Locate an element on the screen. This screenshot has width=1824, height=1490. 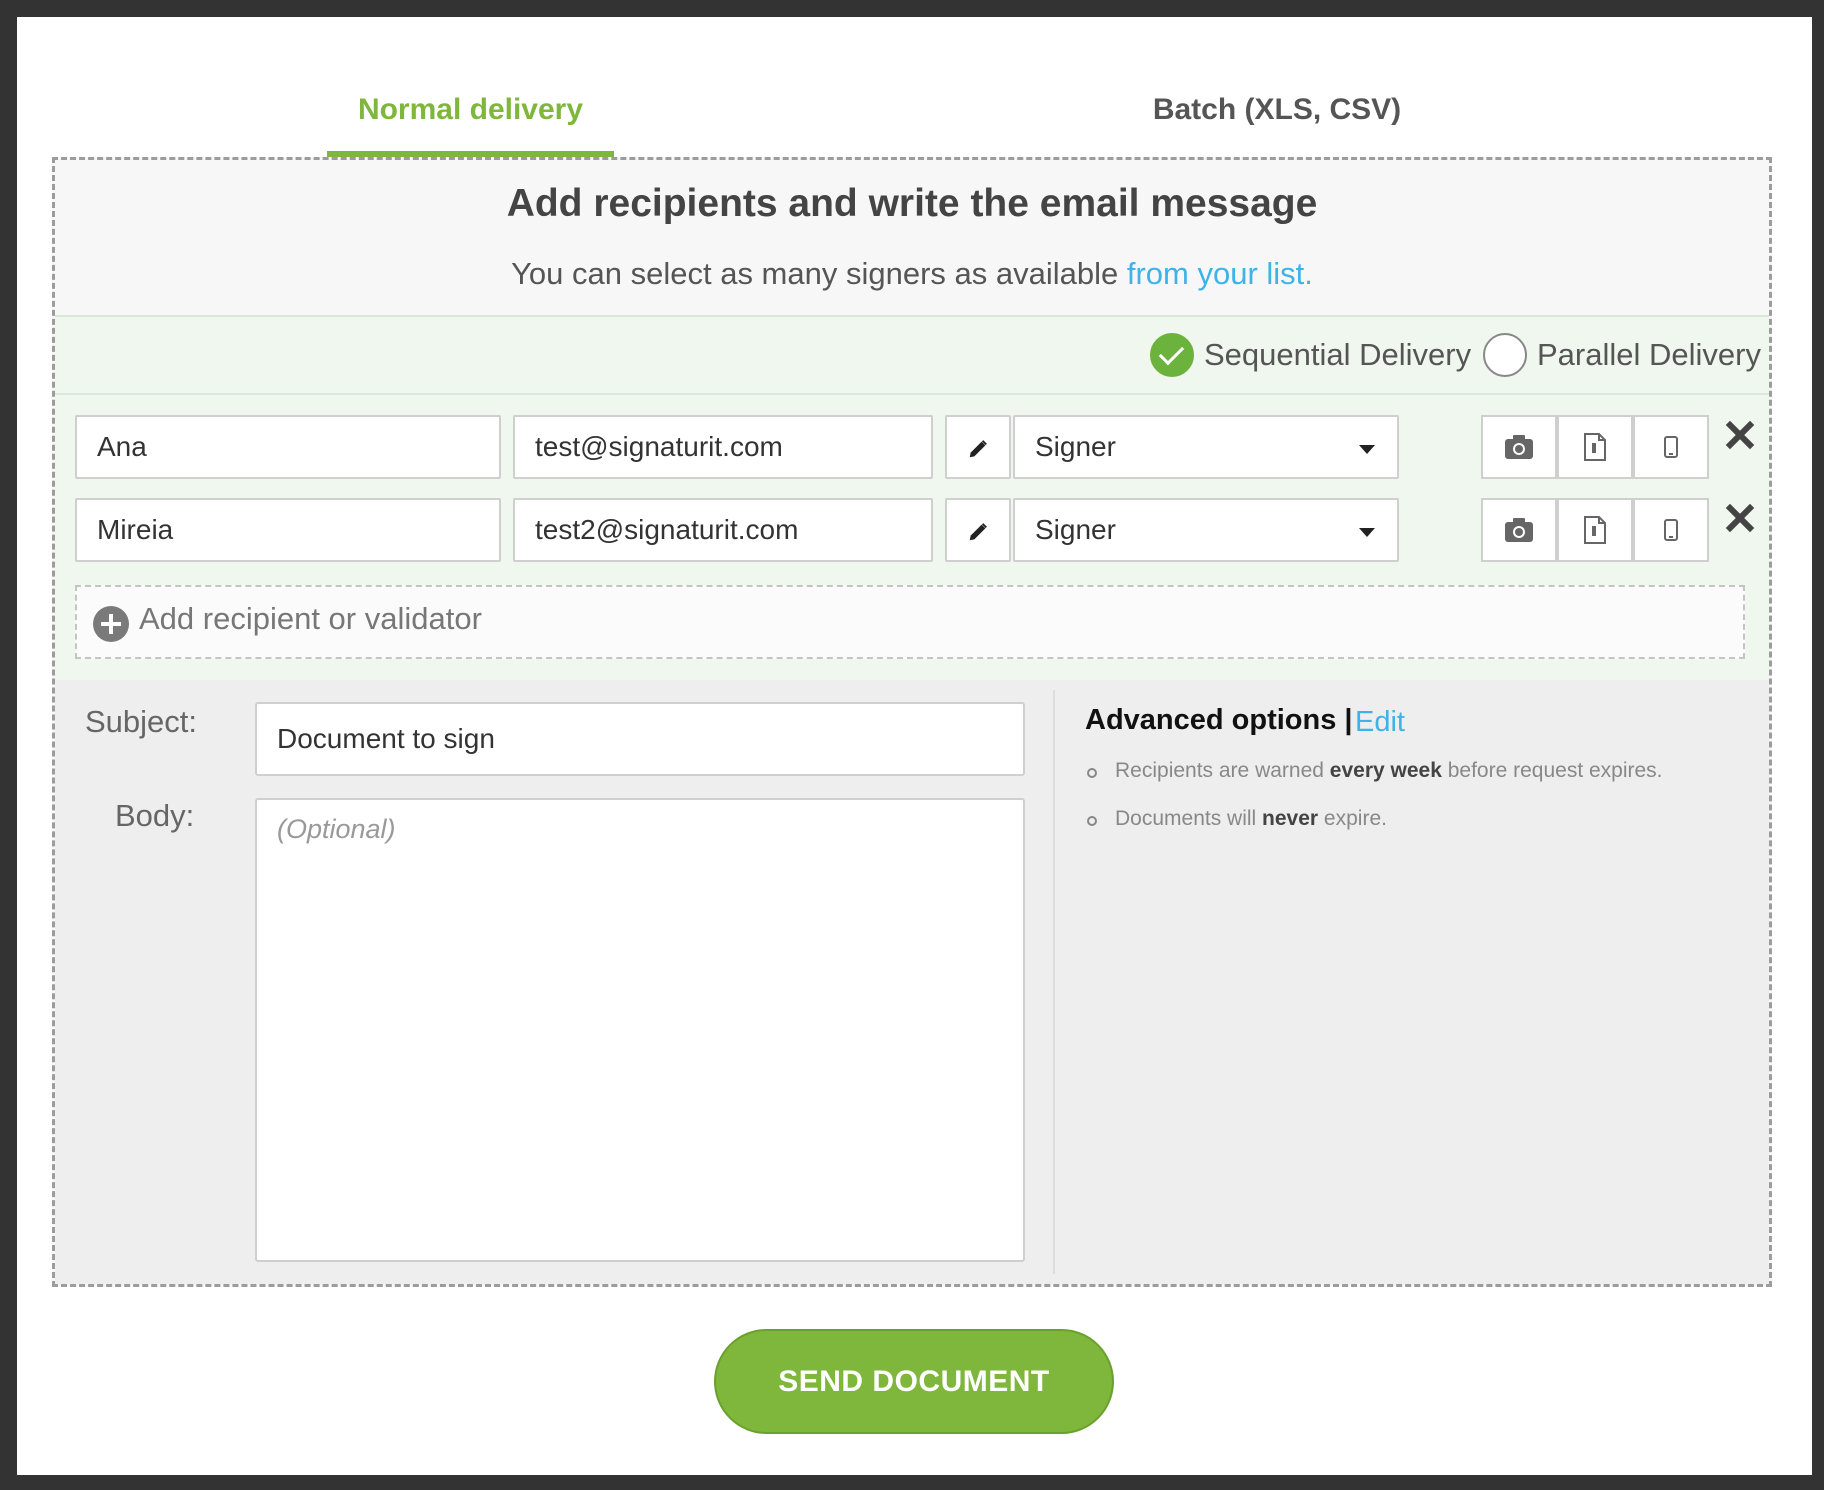
body-textarea: (Optional) is located at coordinates (640, 1030).